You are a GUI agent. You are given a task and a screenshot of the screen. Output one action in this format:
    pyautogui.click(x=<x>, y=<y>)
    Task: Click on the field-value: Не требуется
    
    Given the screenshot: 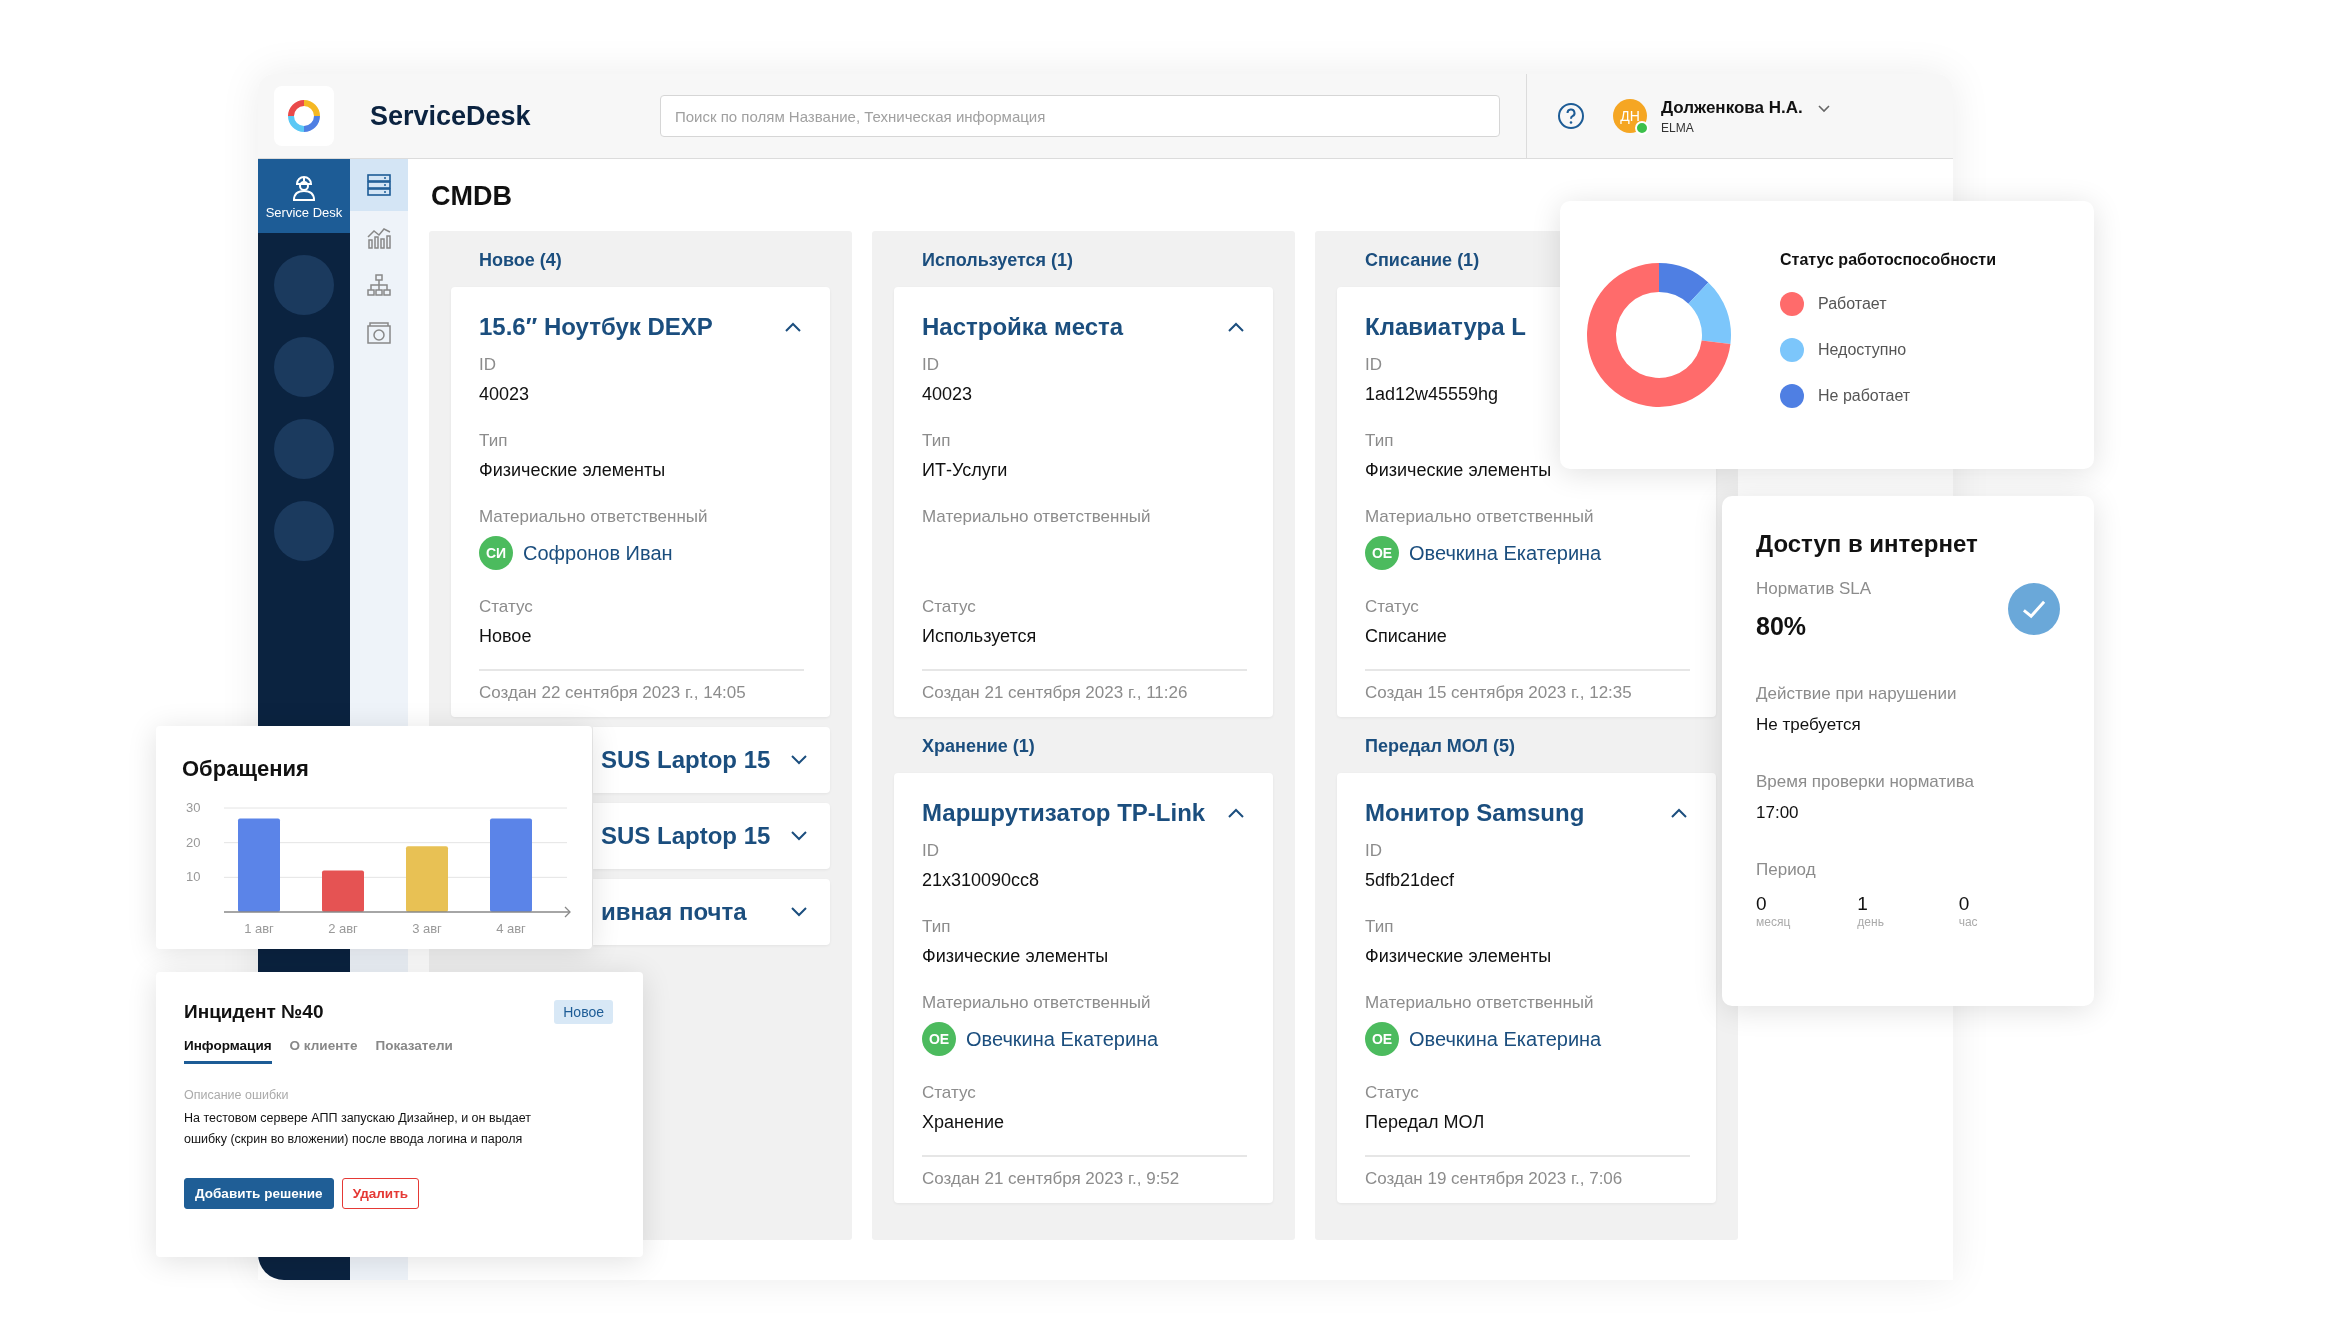 What is the action you would take?
    pyautogui.click(x=1809, y=725)
    